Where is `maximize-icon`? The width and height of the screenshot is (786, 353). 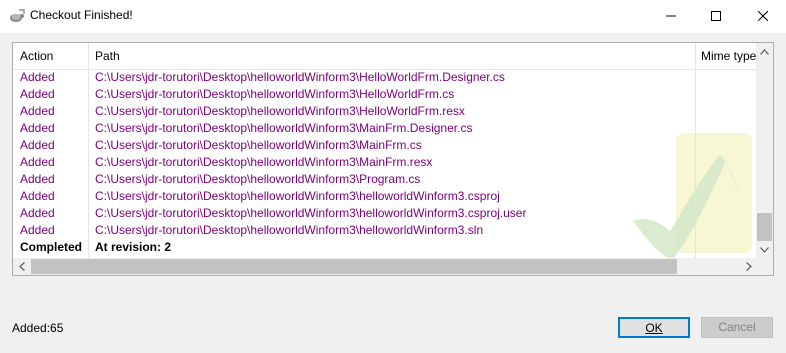
maximize-icon is located at coordinates (716, 16).